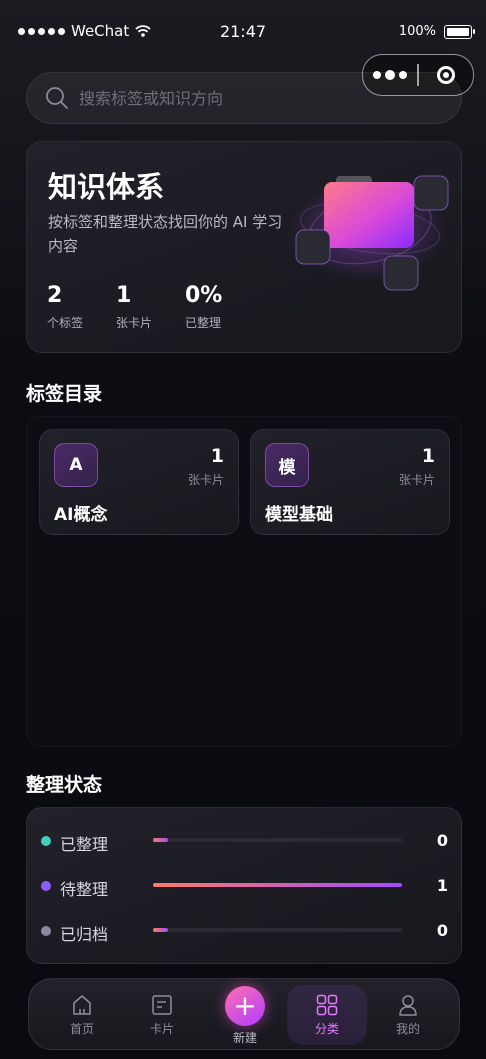 The image size is (486, 1059). What do you see at coordinates (57, 98) in the screenshot?
I see `search-icon` at bounding box center [57, 98].